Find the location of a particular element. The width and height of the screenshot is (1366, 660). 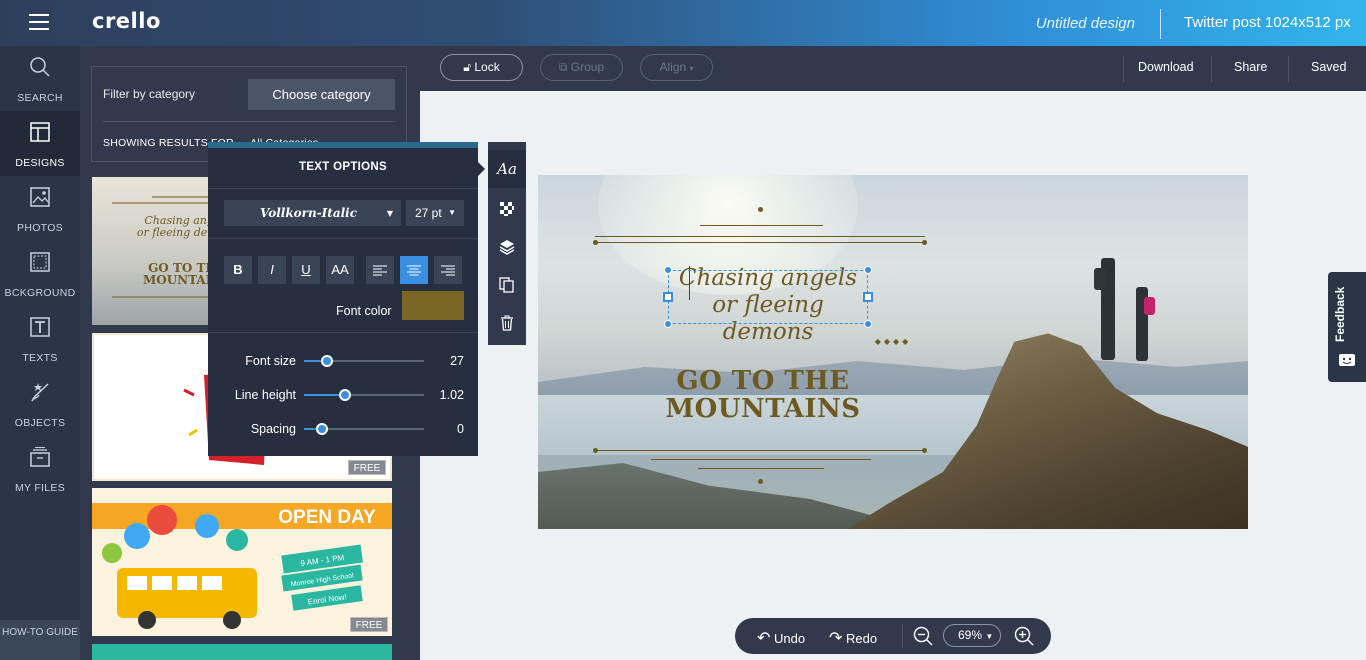

font-family-value: Vollkorn-Italic is located at coordinates (309, 213).